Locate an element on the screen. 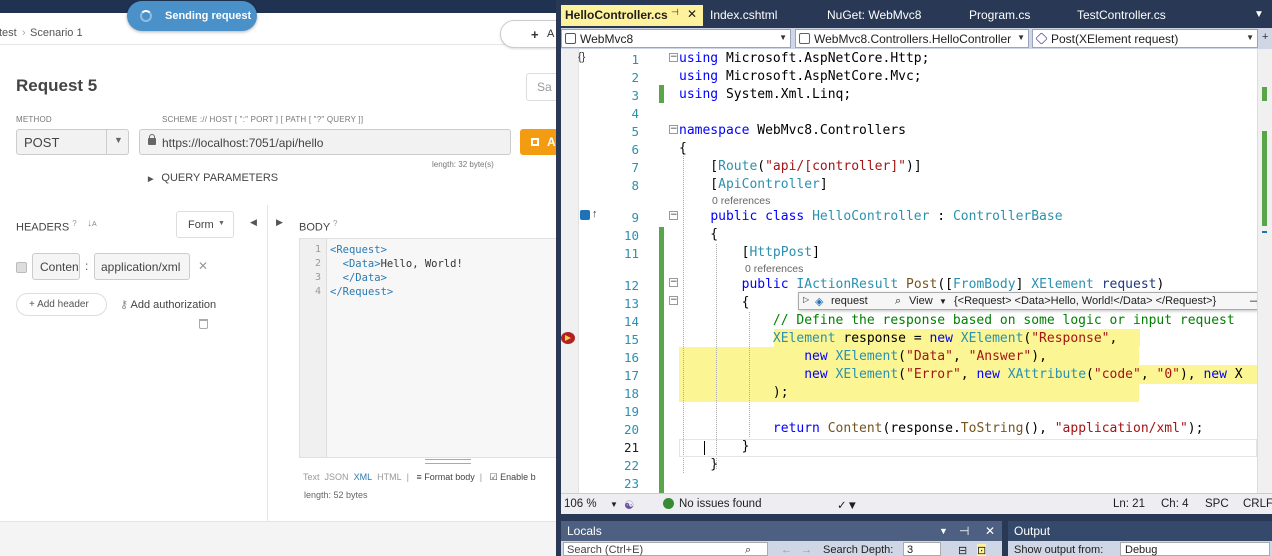  query-parameters-toggle: ▶ QUERY PARAMETERS is located at coordinates (213, 178).